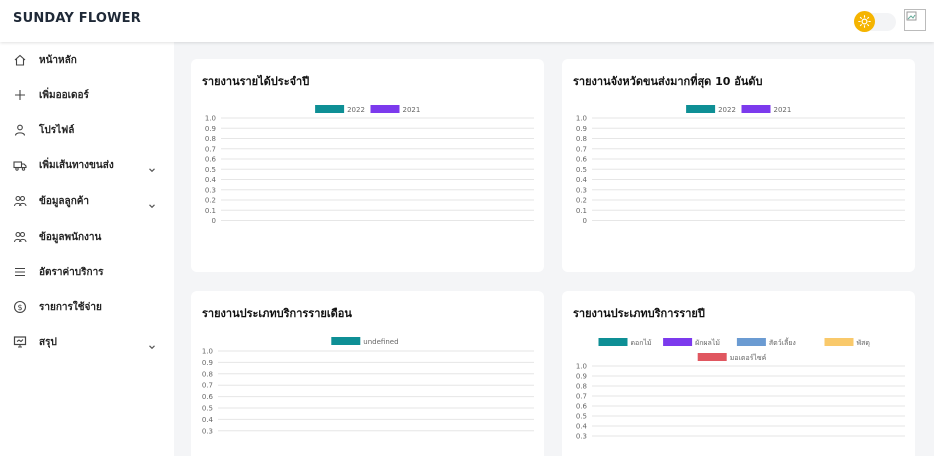 The image size is (934, 456). What do you see at coordinates (368, 386) in the screenshot?
I see `chart-monthly-service-type: undefined 1.0 0.9 0.8 0.7 0.6 0.5 0.4 0.3` at bounding box center [368, 386].